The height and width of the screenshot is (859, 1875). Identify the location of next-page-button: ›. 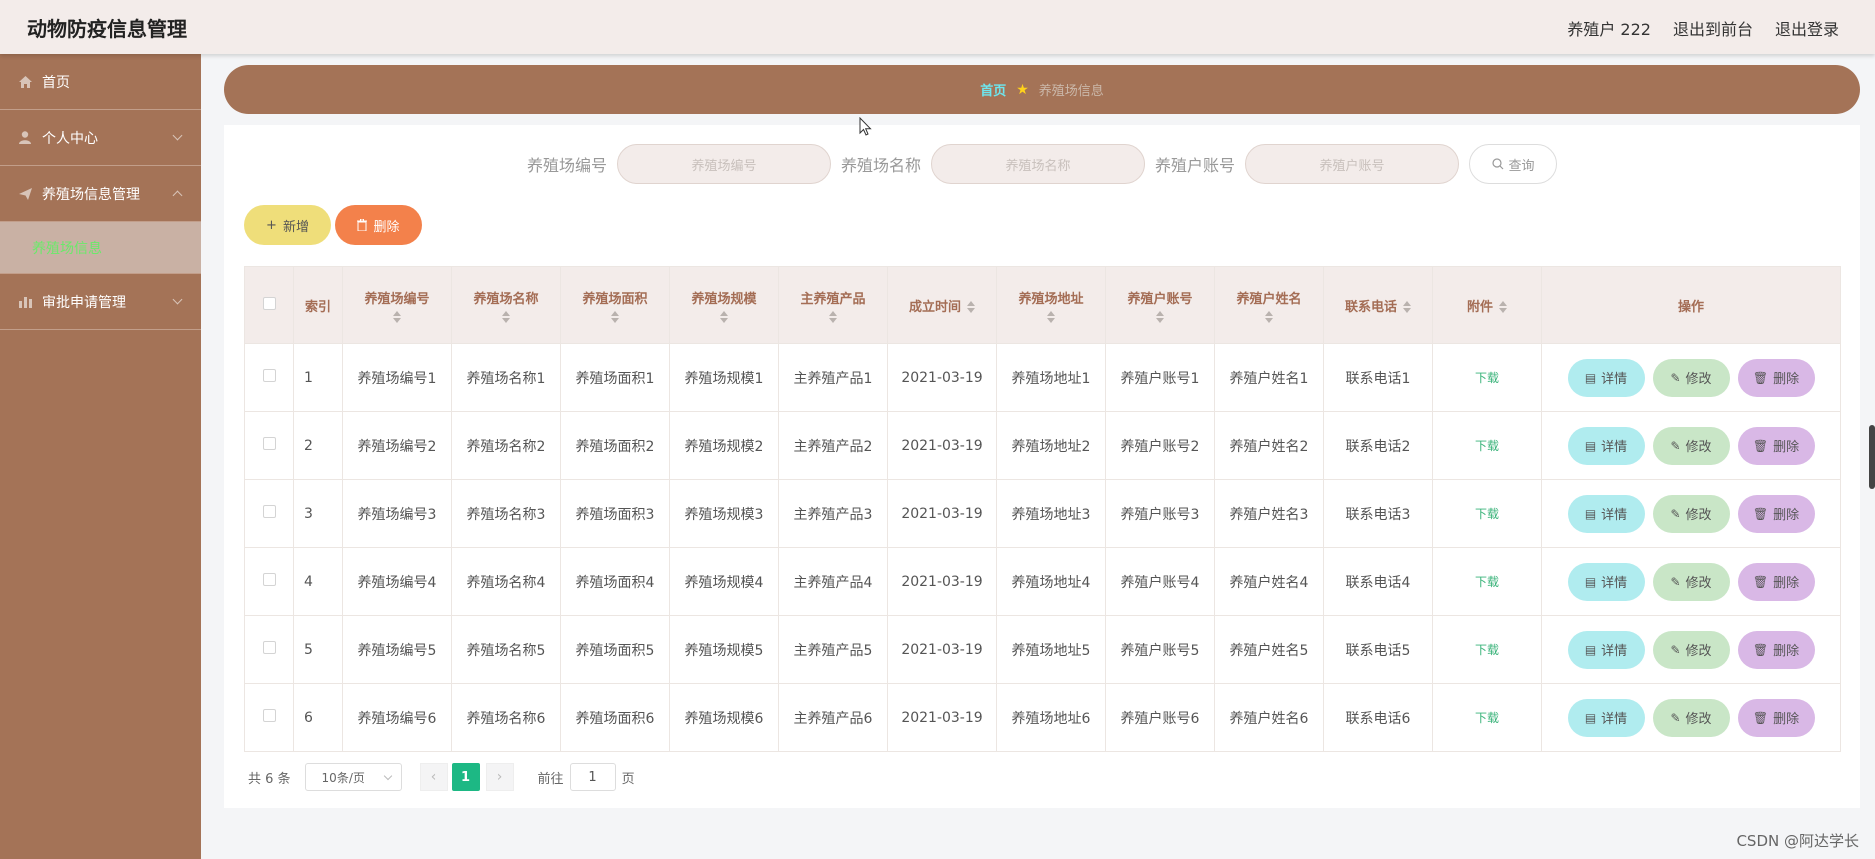
(499, 777).